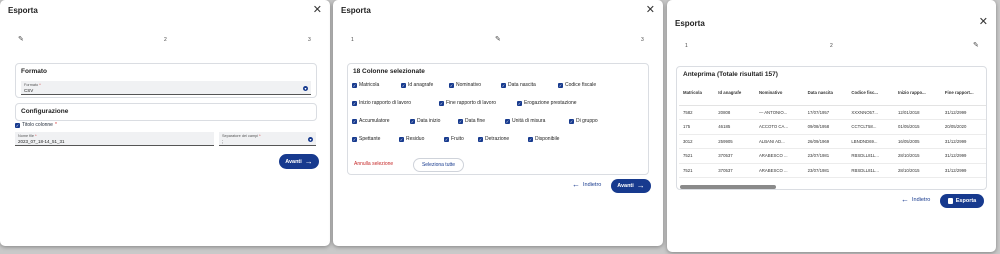 This screenshot has height=254, width=1000. Describe the element at coordinates (543, 139) in the screenshot. I see `column-checkbox: ✓ Disponibile` at that location.